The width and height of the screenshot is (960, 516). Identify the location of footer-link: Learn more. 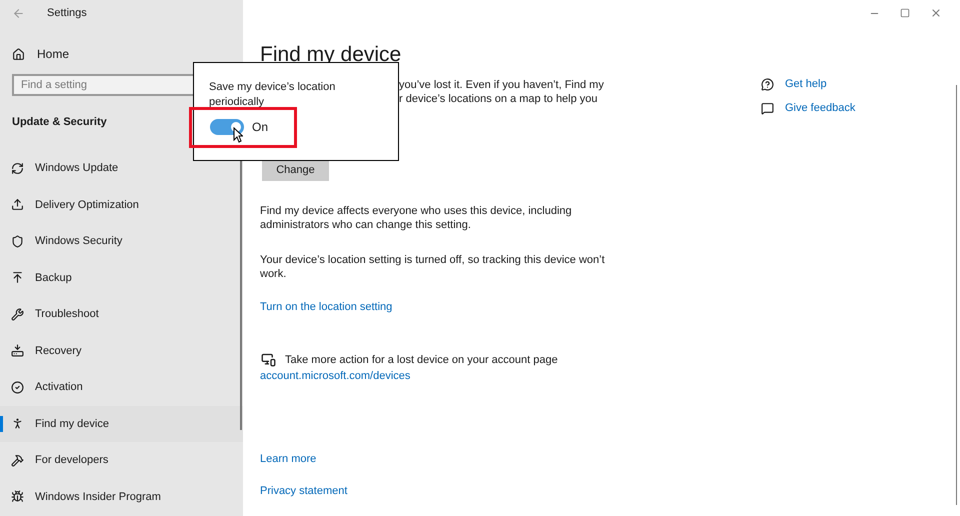
(288, 458).